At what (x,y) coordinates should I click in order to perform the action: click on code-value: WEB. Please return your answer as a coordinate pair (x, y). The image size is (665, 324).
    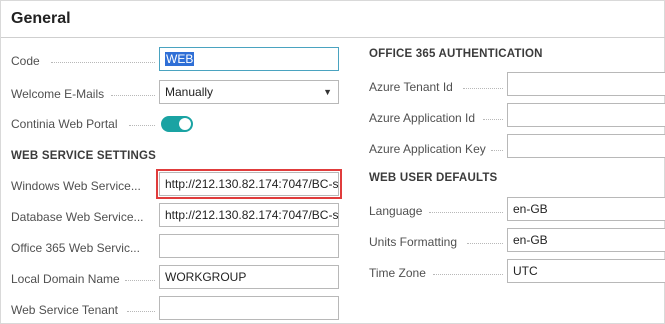
    Looking at the image, I should click on (180, 59).